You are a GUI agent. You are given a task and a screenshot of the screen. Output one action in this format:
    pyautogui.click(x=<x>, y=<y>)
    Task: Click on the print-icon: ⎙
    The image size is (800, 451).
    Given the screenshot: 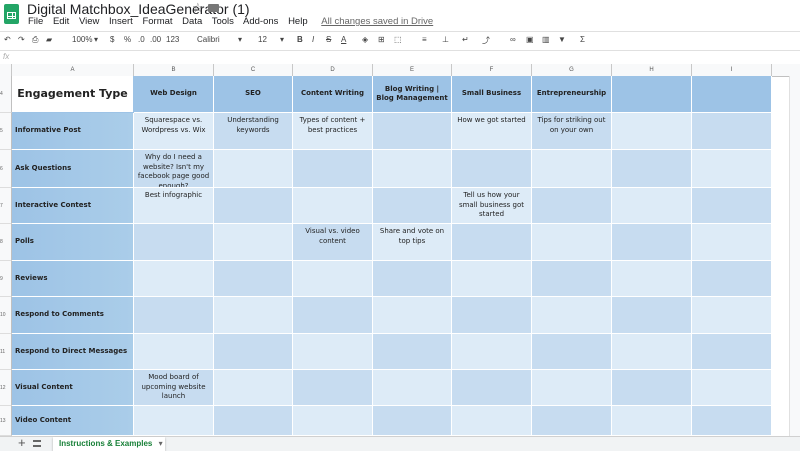 What is the action you would take?
    pyautogui.click(x=35, y=40)
    